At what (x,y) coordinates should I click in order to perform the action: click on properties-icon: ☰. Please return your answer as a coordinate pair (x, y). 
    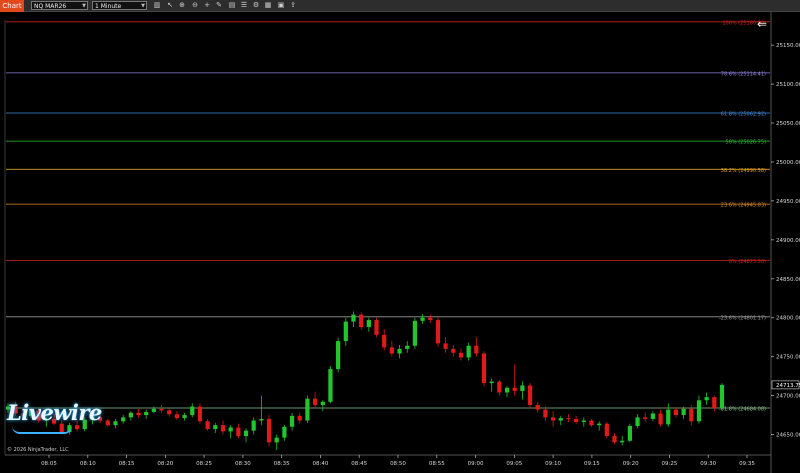
    Looking at the image, I should click on (244, 5).